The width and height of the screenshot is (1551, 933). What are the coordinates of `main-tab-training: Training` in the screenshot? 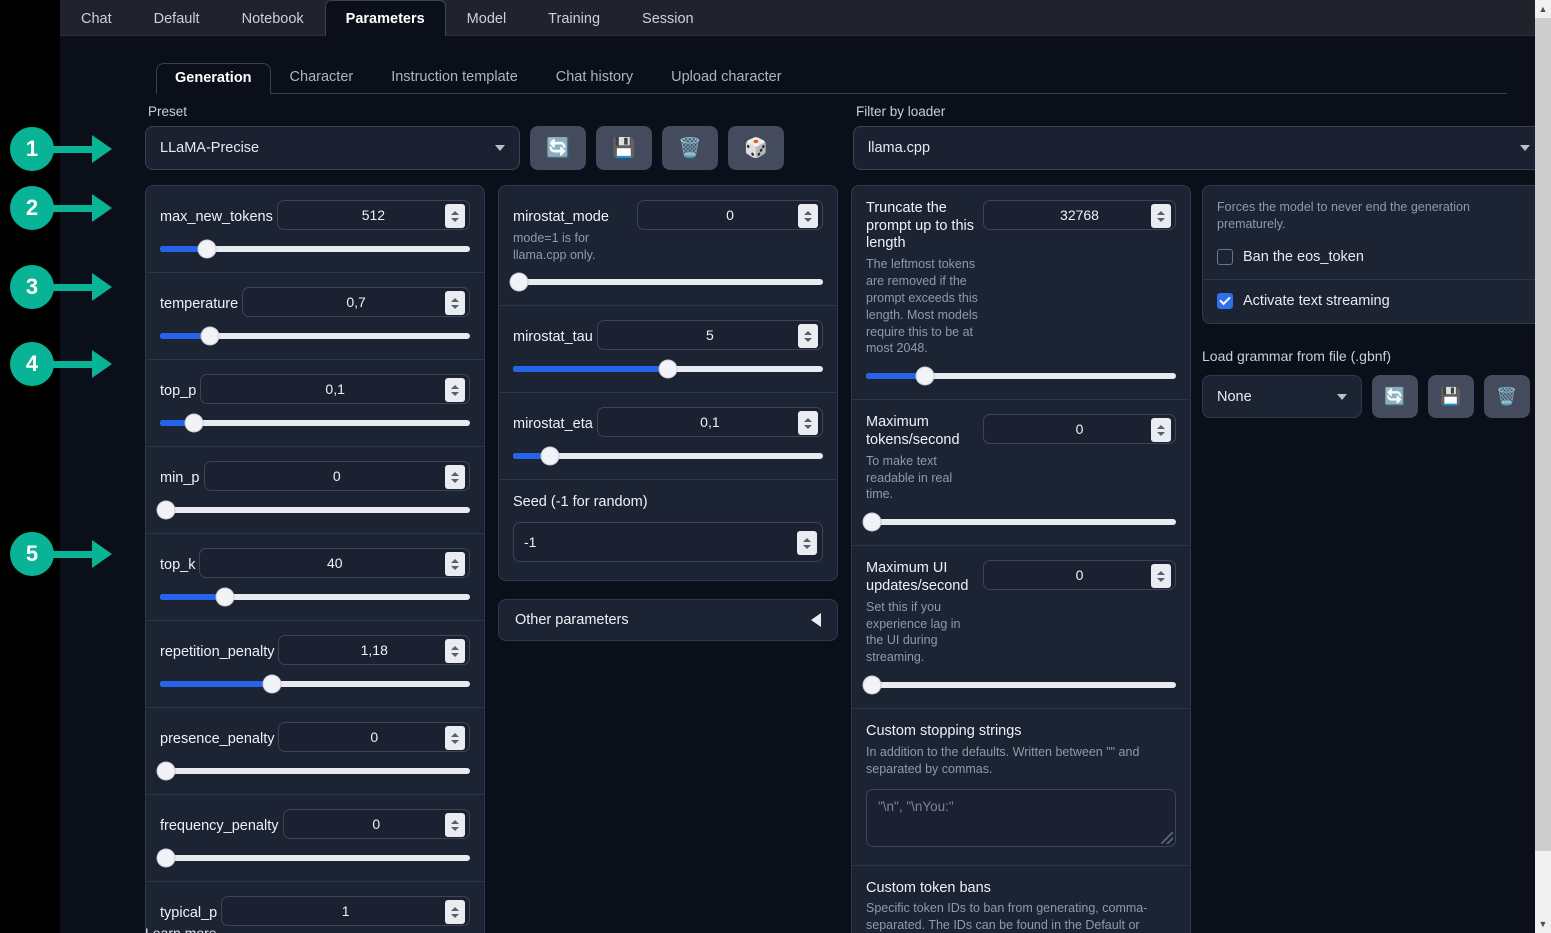 It's located at (574, 18).